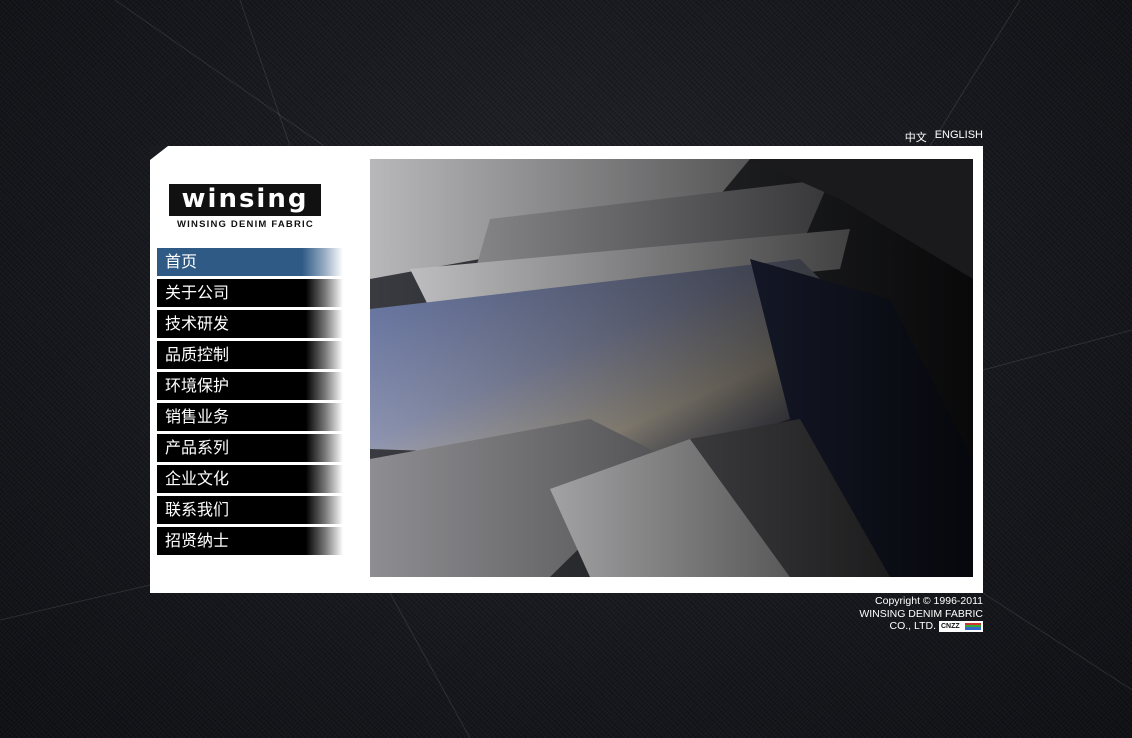 The width and height of the screenshot is (1132, 738). What do you see at coordinates (929, 601) in the screenshot?
I see `copyright-text: Copyright © 1996-2011` at bounding box center [929, 601].